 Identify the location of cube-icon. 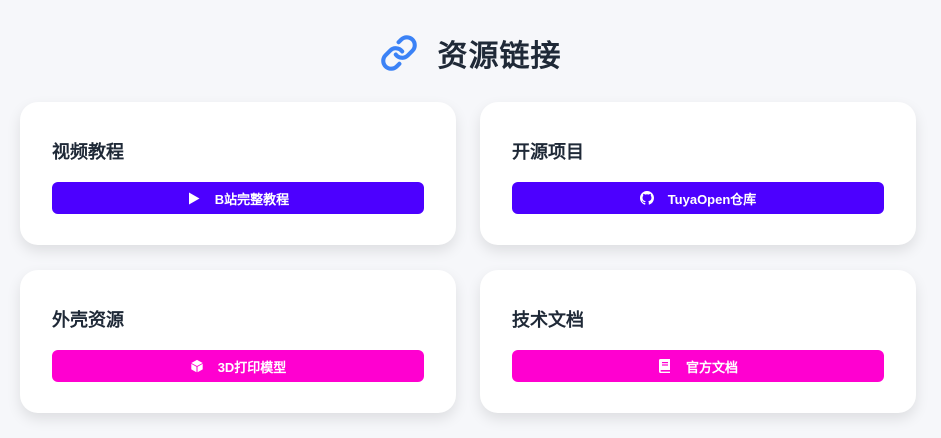
(197, 366).